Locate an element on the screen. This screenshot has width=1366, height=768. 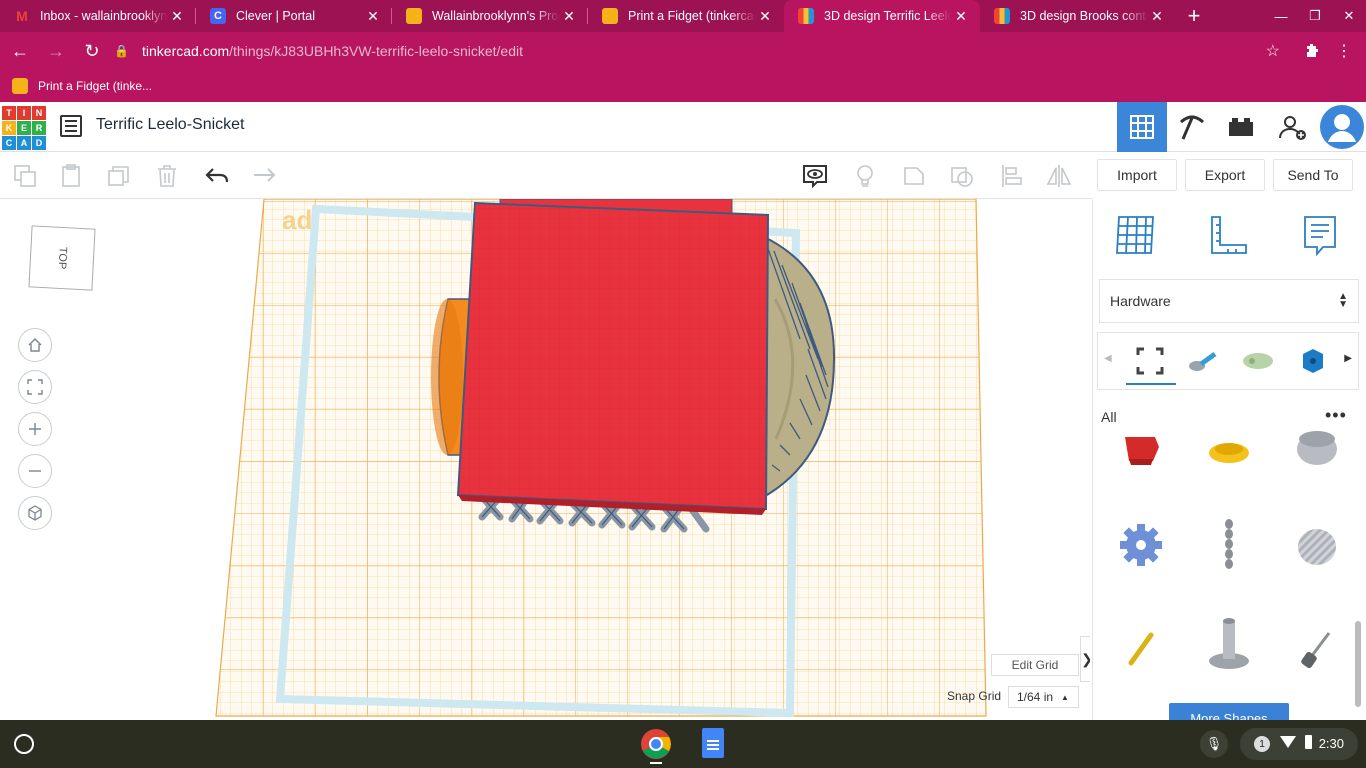
solid-shape-icon is located at coordinates (914, 176).